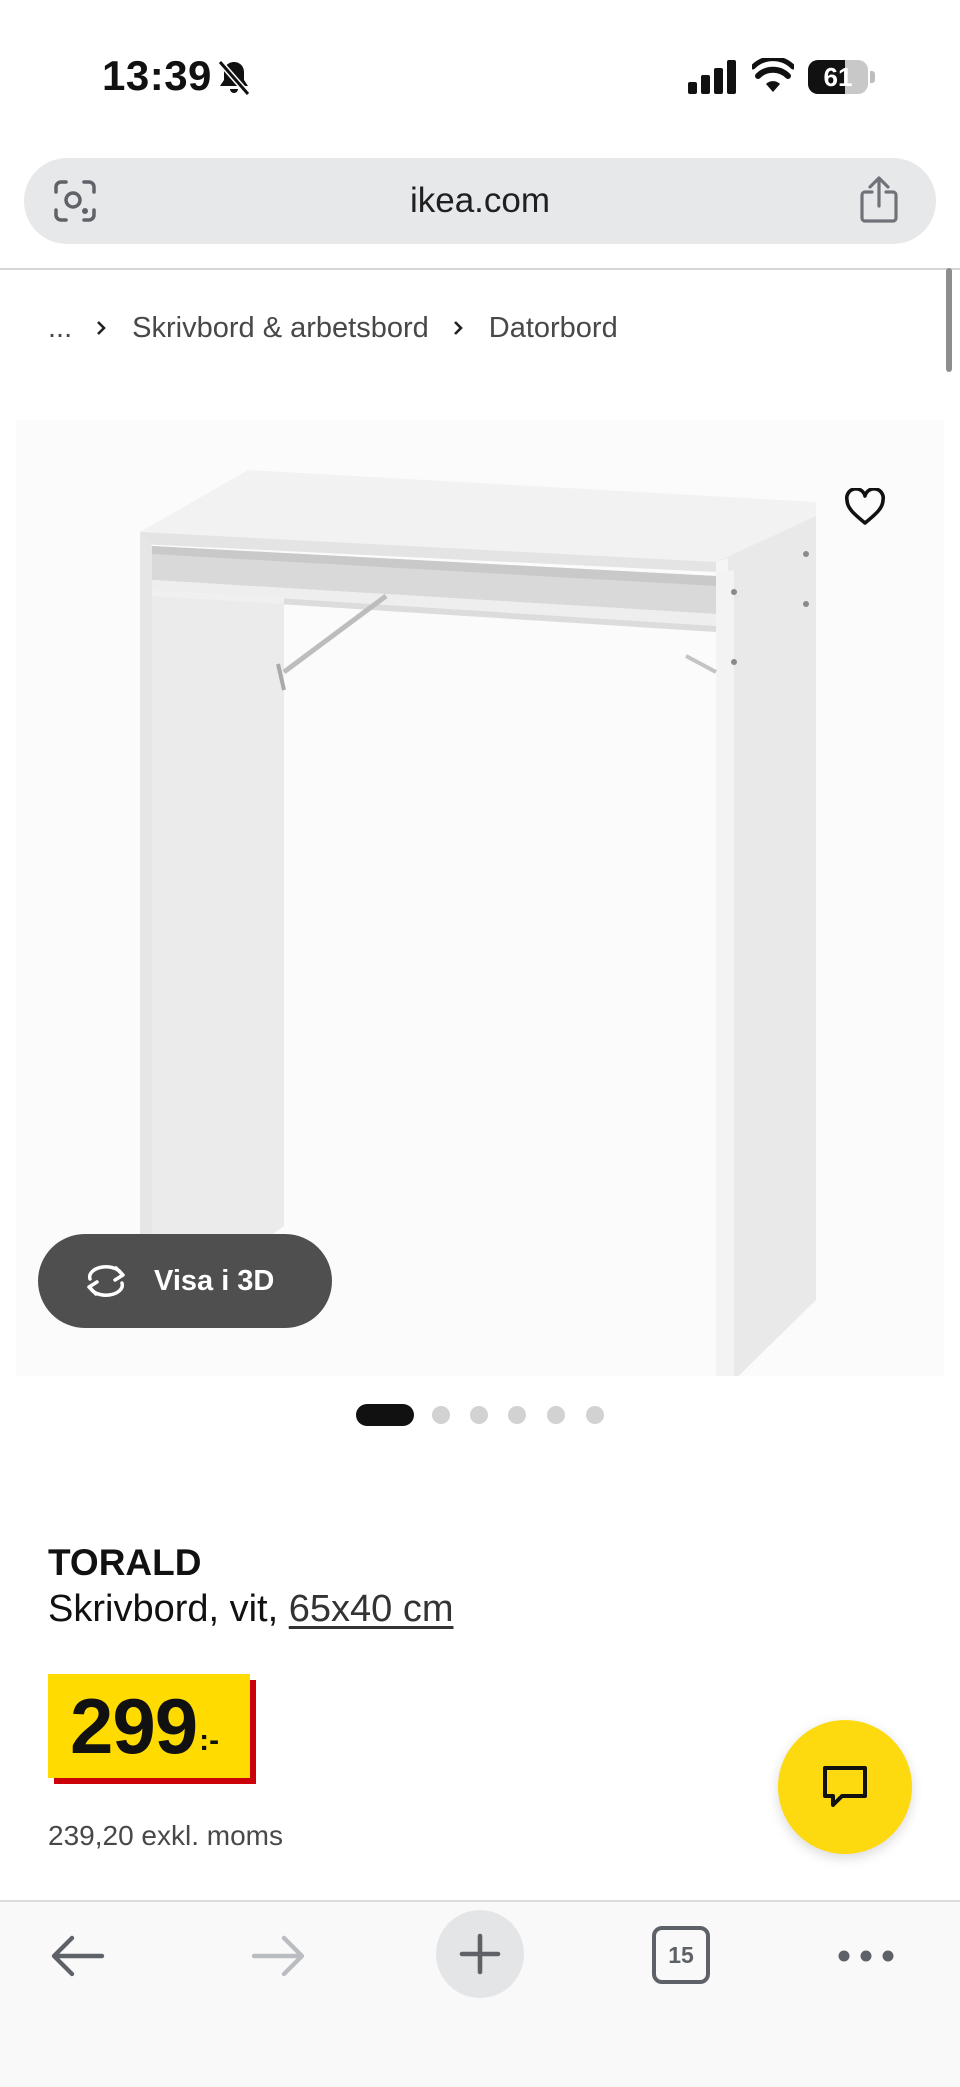  Describe the element at coordinates (773, 75) in the screenshot. I see `wifi-icon` at that location.